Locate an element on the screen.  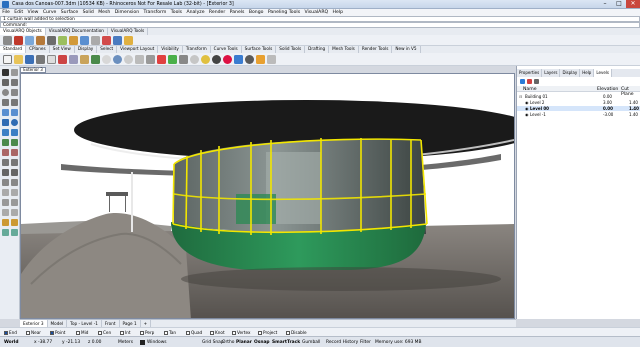
rotate-view-icon is located at coordinates (117, 59).